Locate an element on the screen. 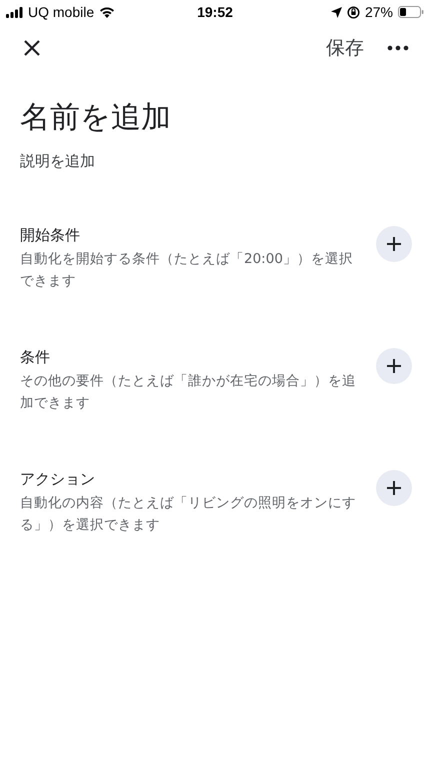 This screenshot has height=768, width=432. section-description: 自動化の内容（たとえば「リビングの照明をオンにする」）を選択できます is located at coordinates (188, 514).